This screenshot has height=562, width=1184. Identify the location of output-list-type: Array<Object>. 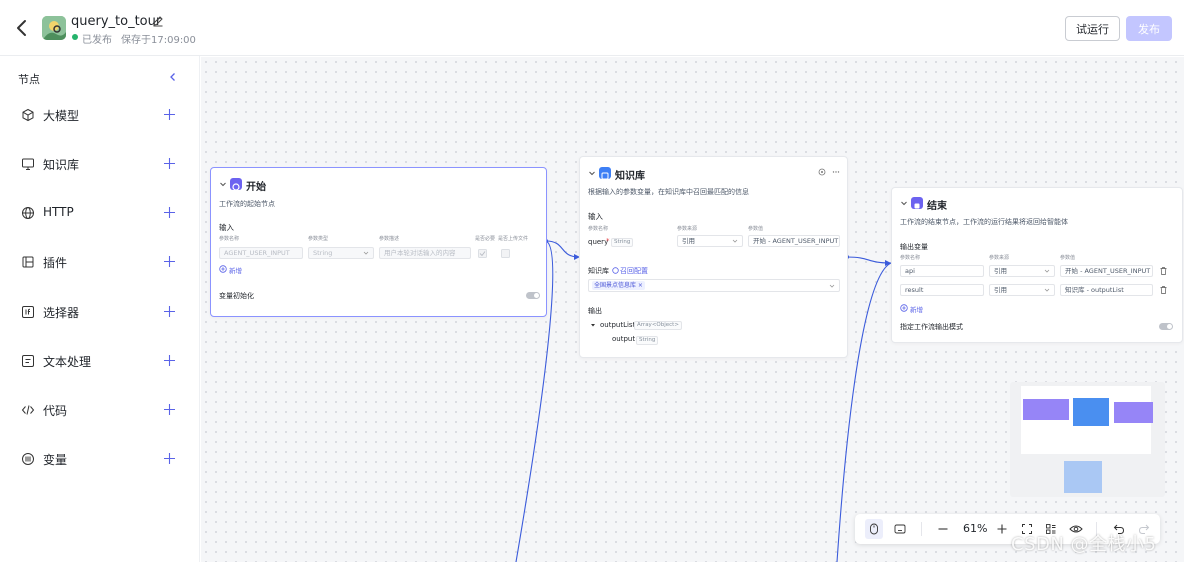
(658, 325).